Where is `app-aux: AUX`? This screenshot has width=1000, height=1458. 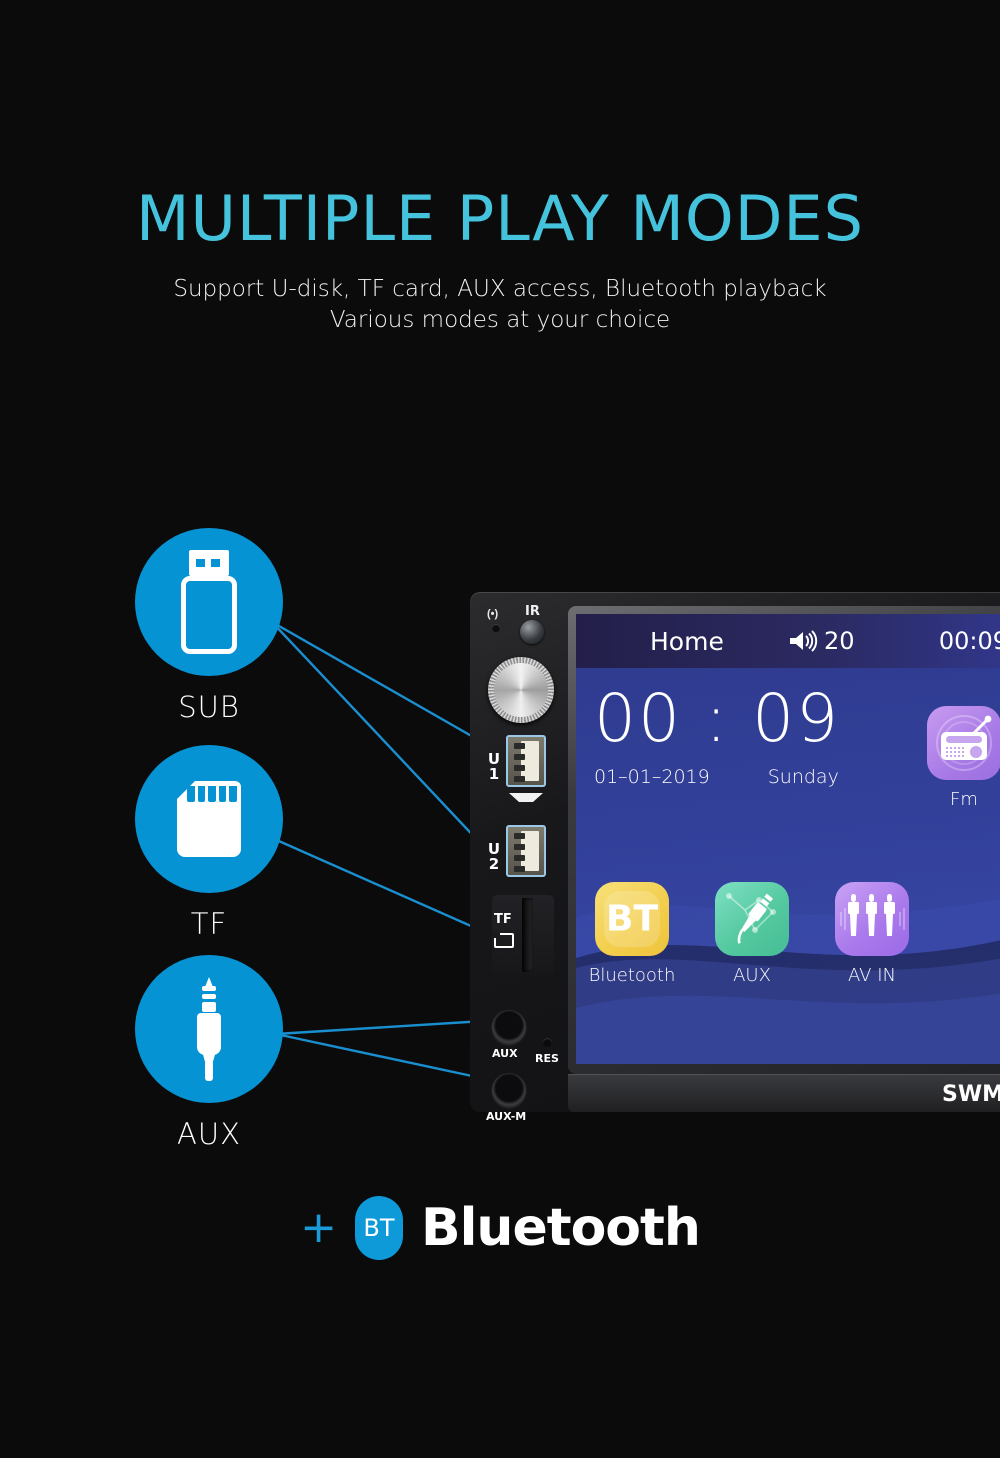
app-aux: AUX is located at coordinates (752, 934).